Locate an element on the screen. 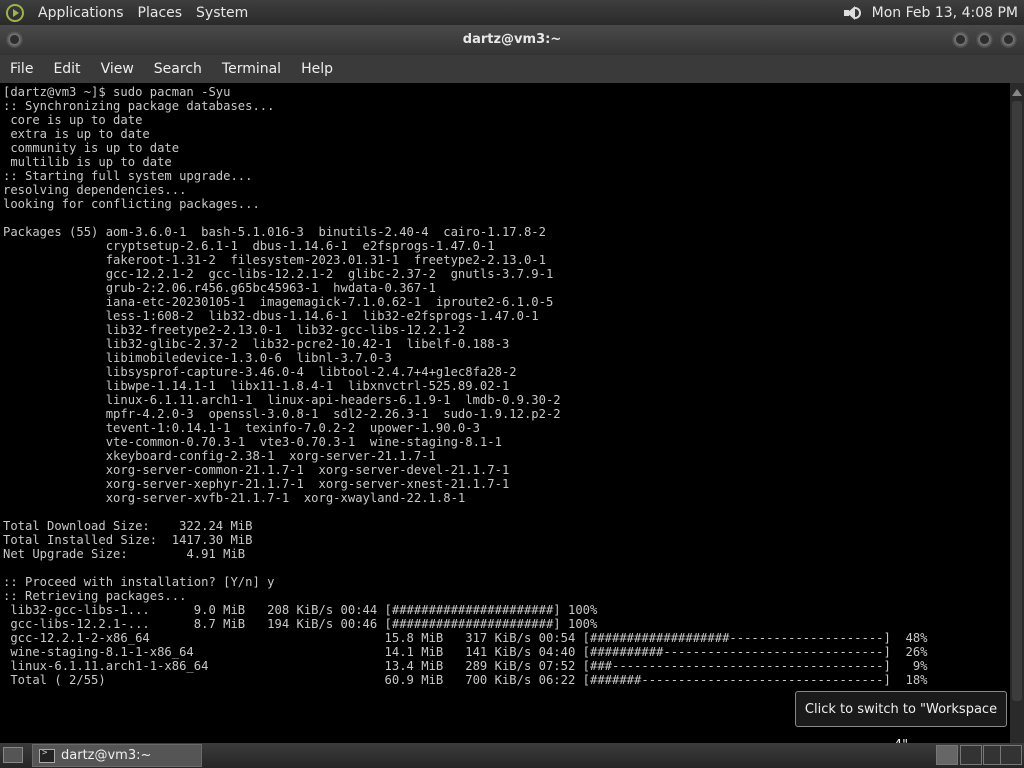 Image resolution: width=1024 pixels, height=768 pixels. minimize-icon is located at coordinates (960, 39).